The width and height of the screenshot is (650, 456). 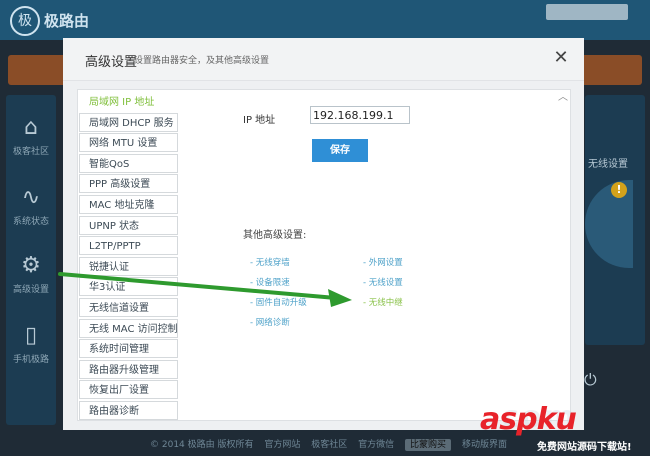 What do you see at coordinates (128, 163) in the screenshot?
I see `menu-item: 智能QoS` at bounding box center [128, 163].